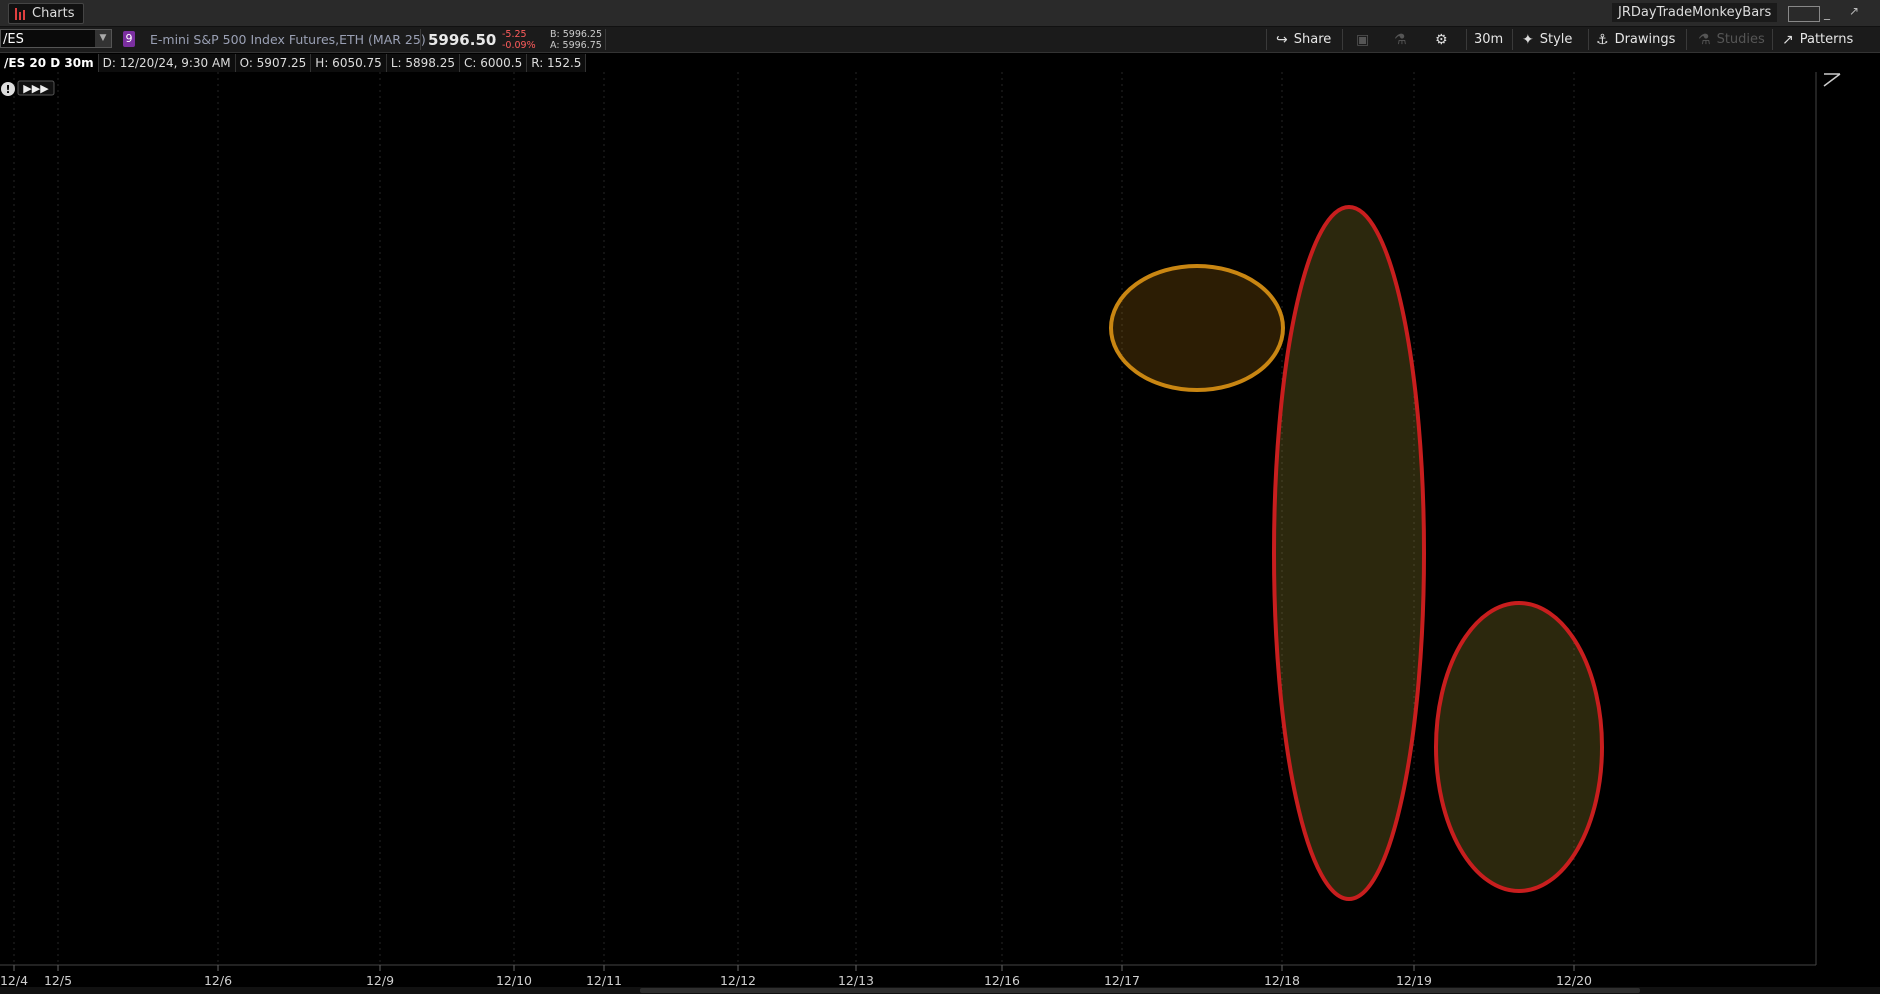  I want to click on studies-label: Studies, so click(1740, 39).